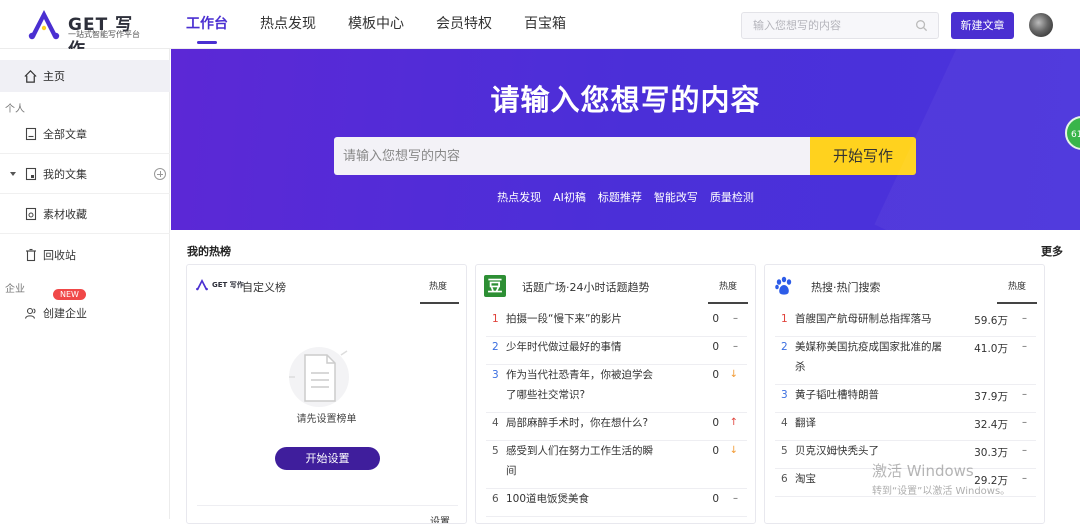  I want to click on main-nav: 工作台 热点发现 模板中心 会员特权 百宝箱, so click(392, 24).